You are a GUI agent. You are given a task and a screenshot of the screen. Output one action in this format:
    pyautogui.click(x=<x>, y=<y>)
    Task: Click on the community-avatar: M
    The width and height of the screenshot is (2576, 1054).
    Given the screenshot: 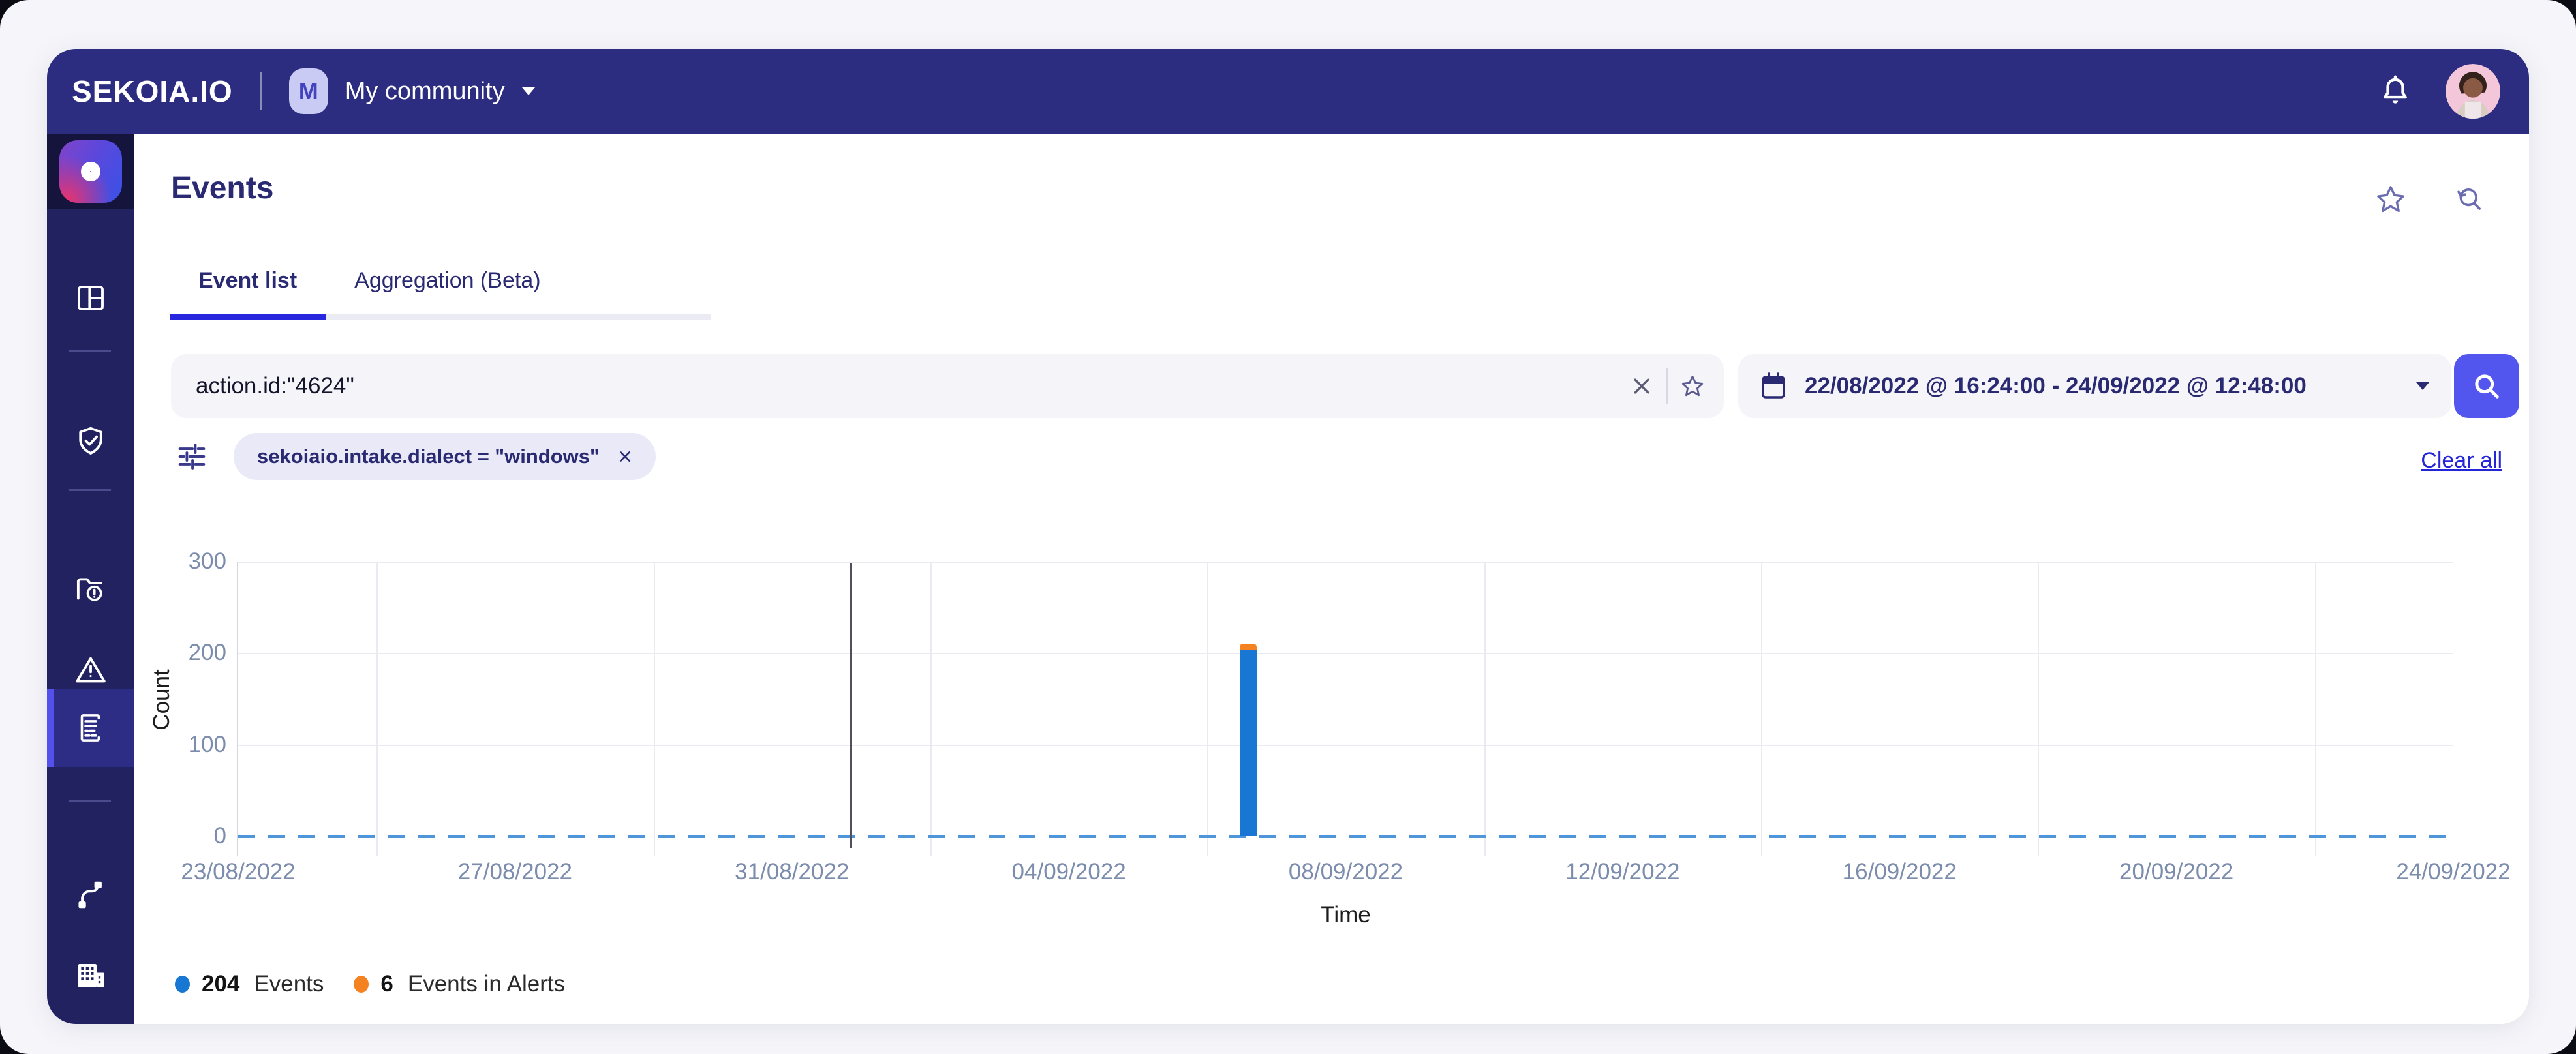 What is the action you would take?
    pyautogui.click(x=308, y=91)
    